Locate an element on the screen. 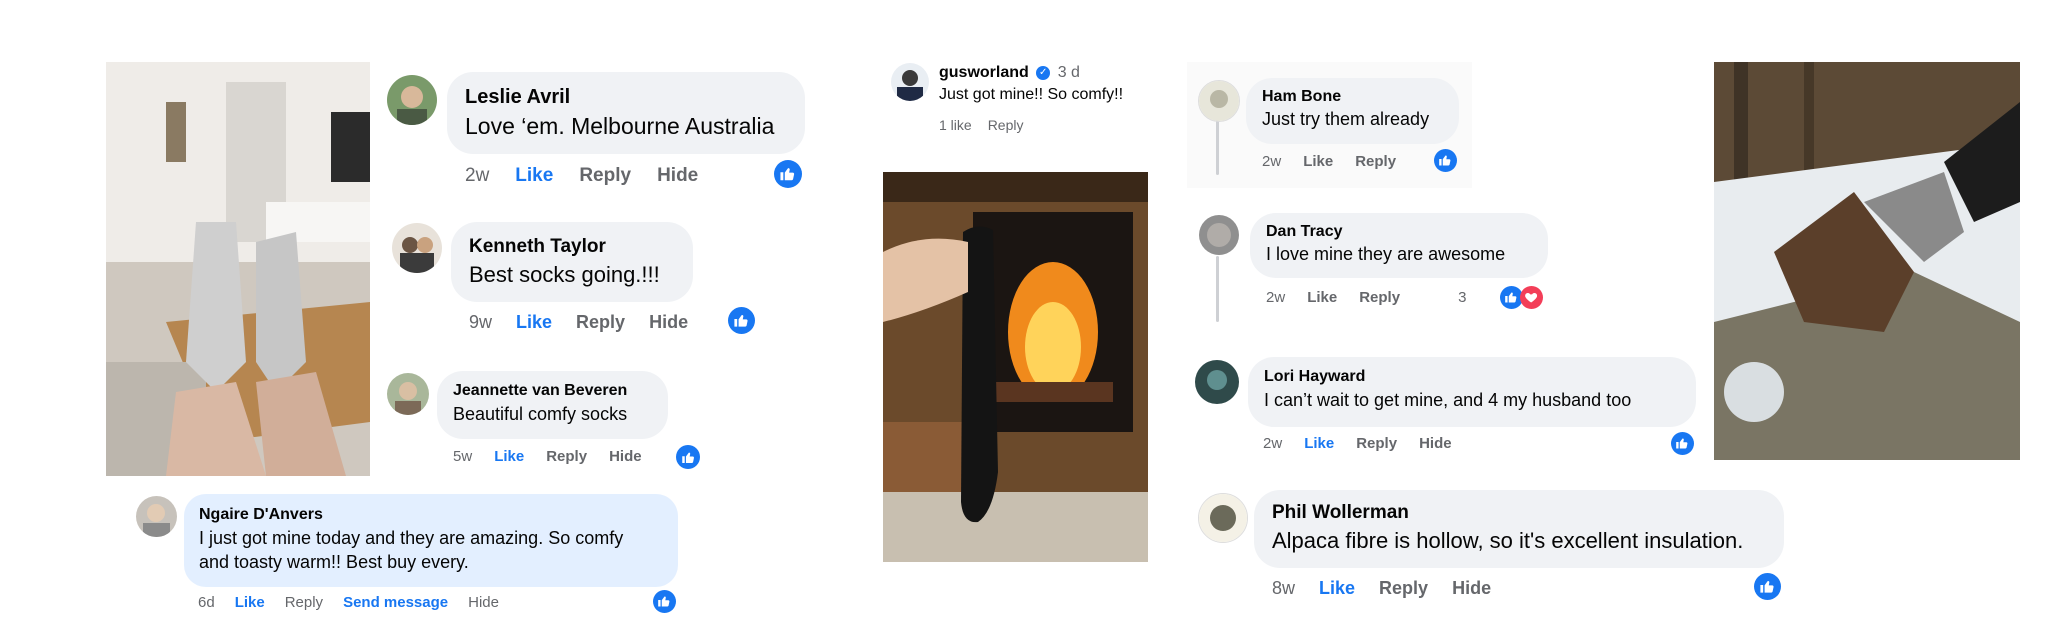 The width and height of the screenshot is (2048, 627). comment-actions: 9w Like Reply Hide is located at coordinates (578, 322).